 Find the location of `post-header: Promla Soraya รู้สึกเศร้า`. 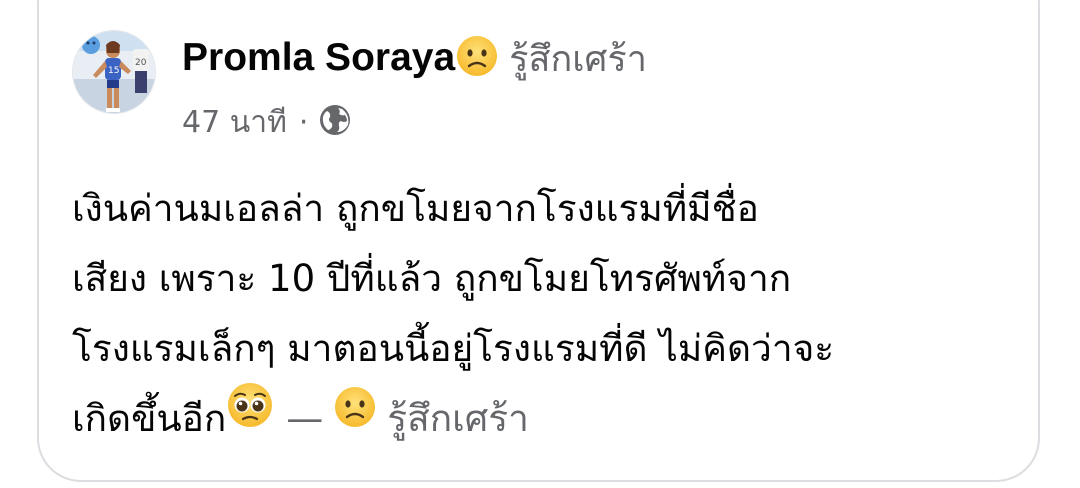

post-header: Promla Soraya รู้สึกเศร้า is located at coordinates (414, 58).